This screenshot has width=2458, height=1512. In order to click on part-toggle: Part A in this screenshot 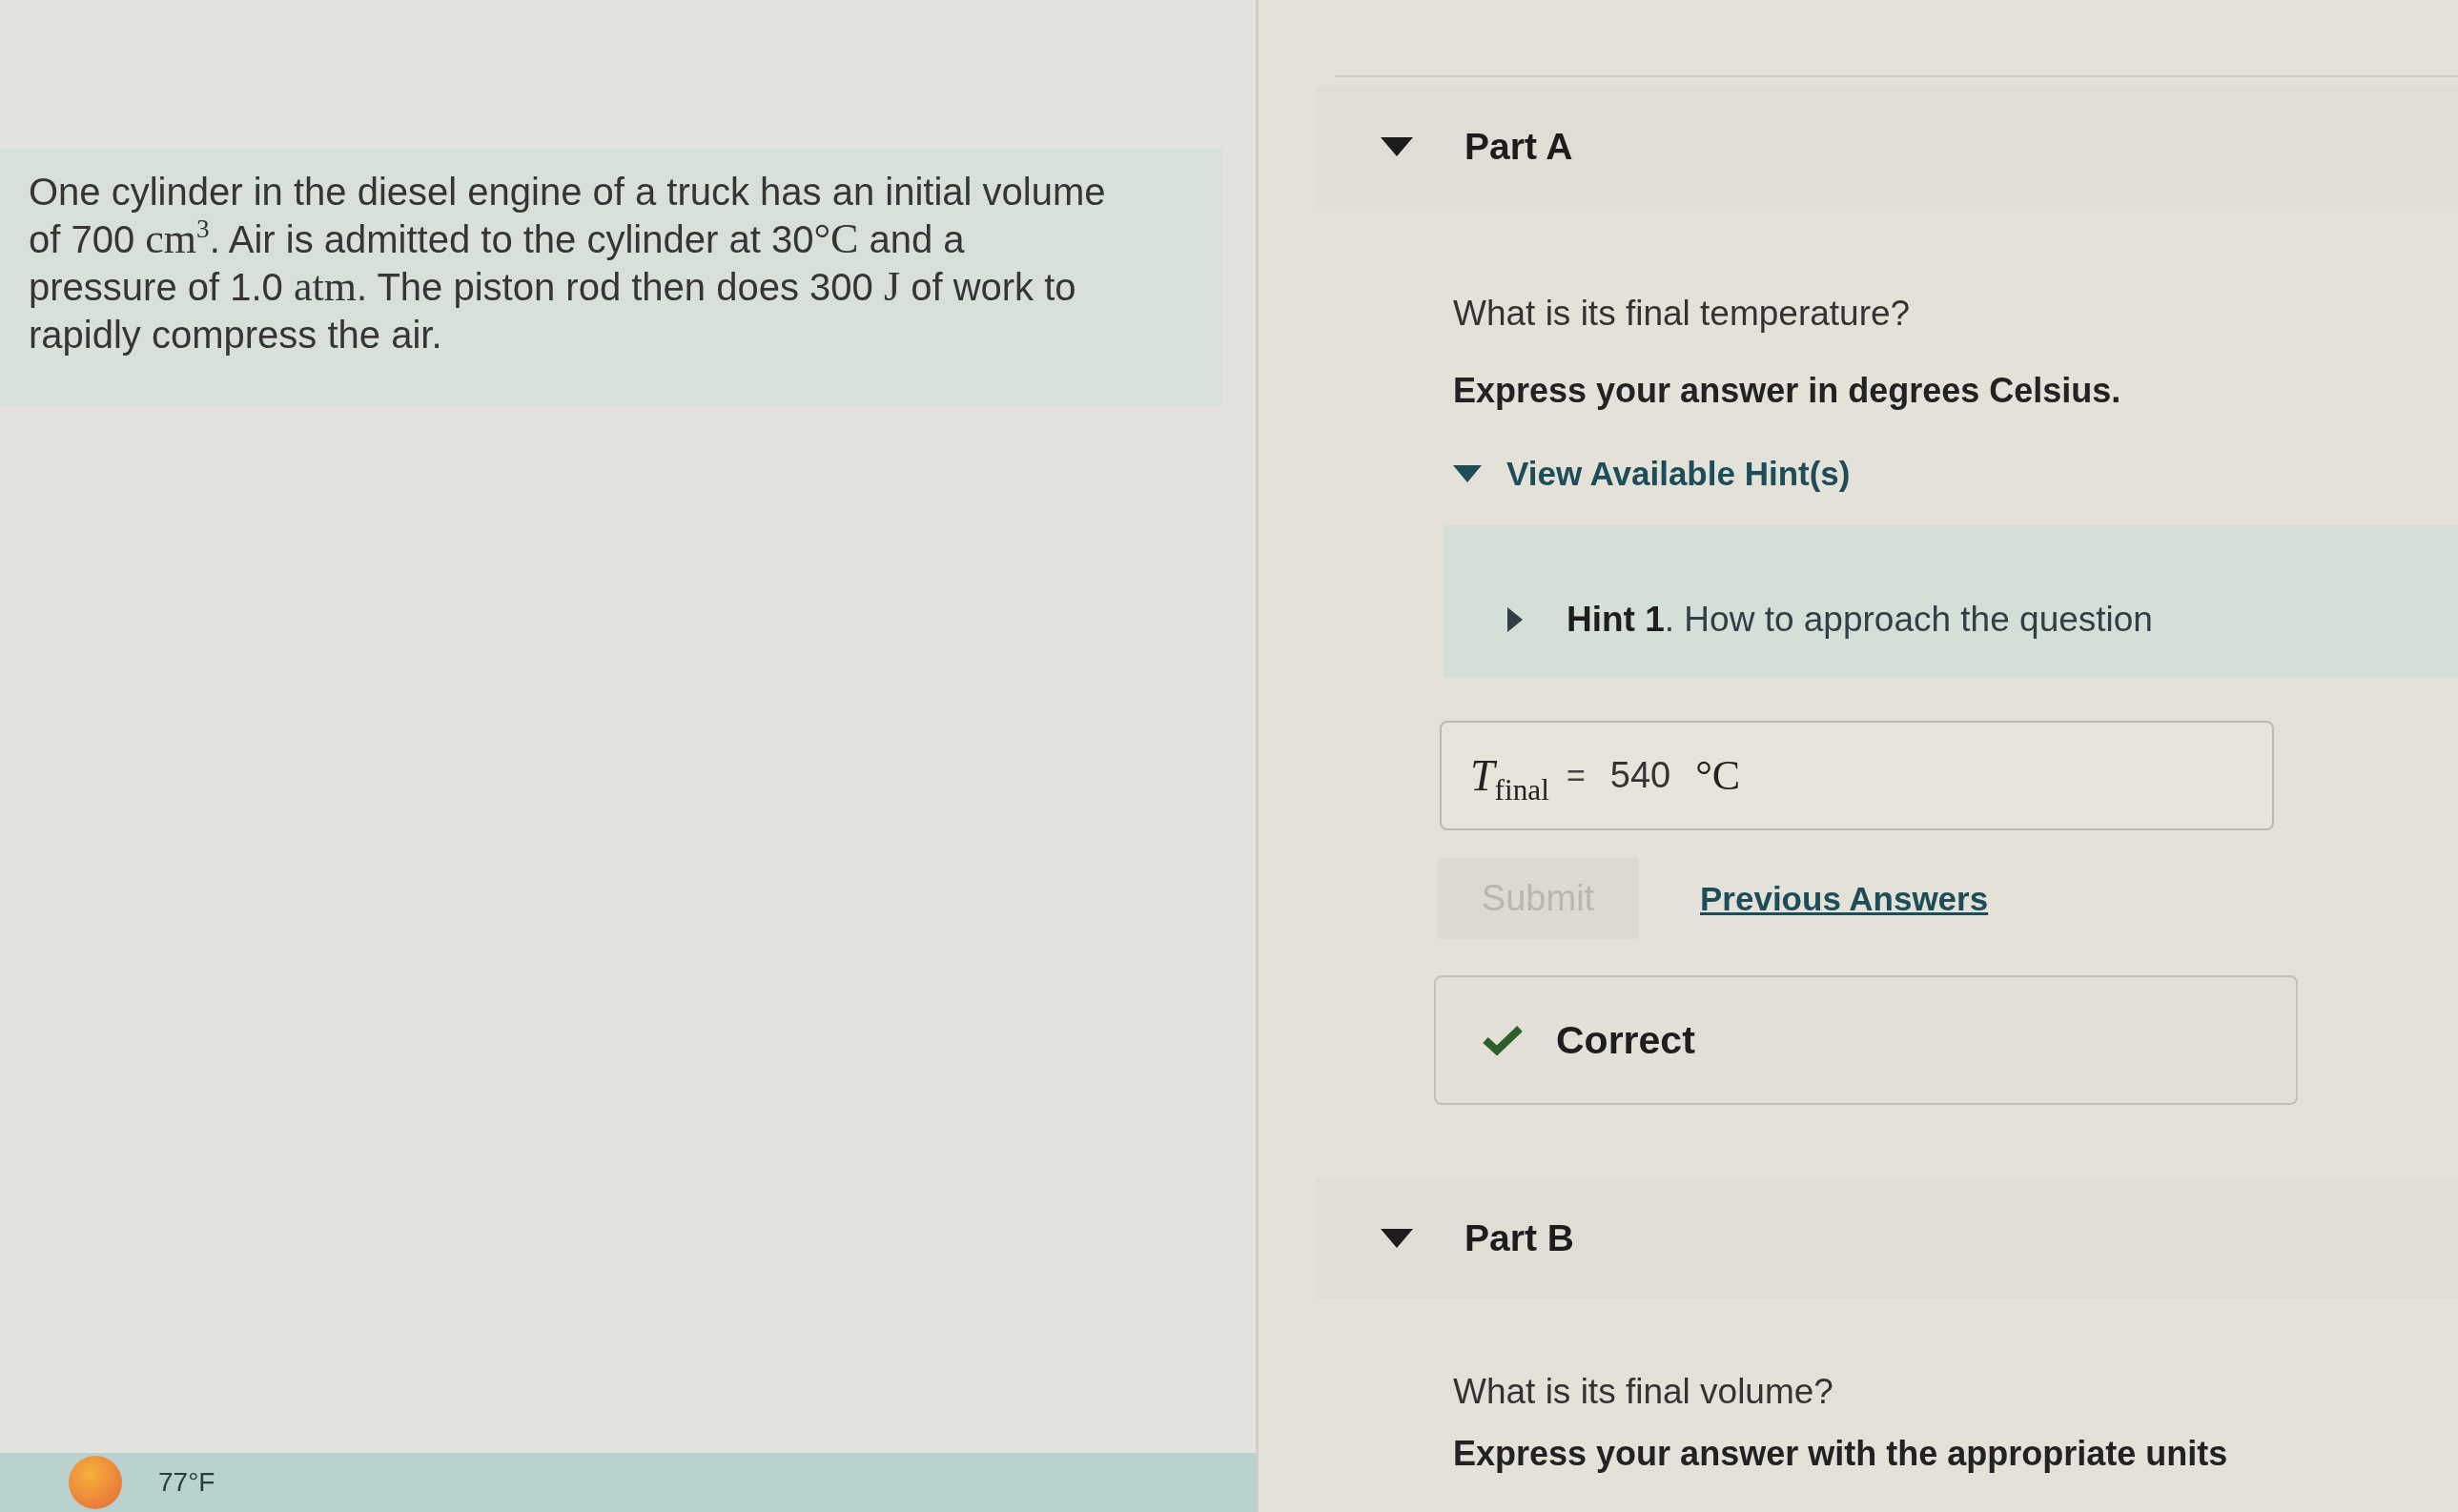, I will do `click(1477, 147)`.